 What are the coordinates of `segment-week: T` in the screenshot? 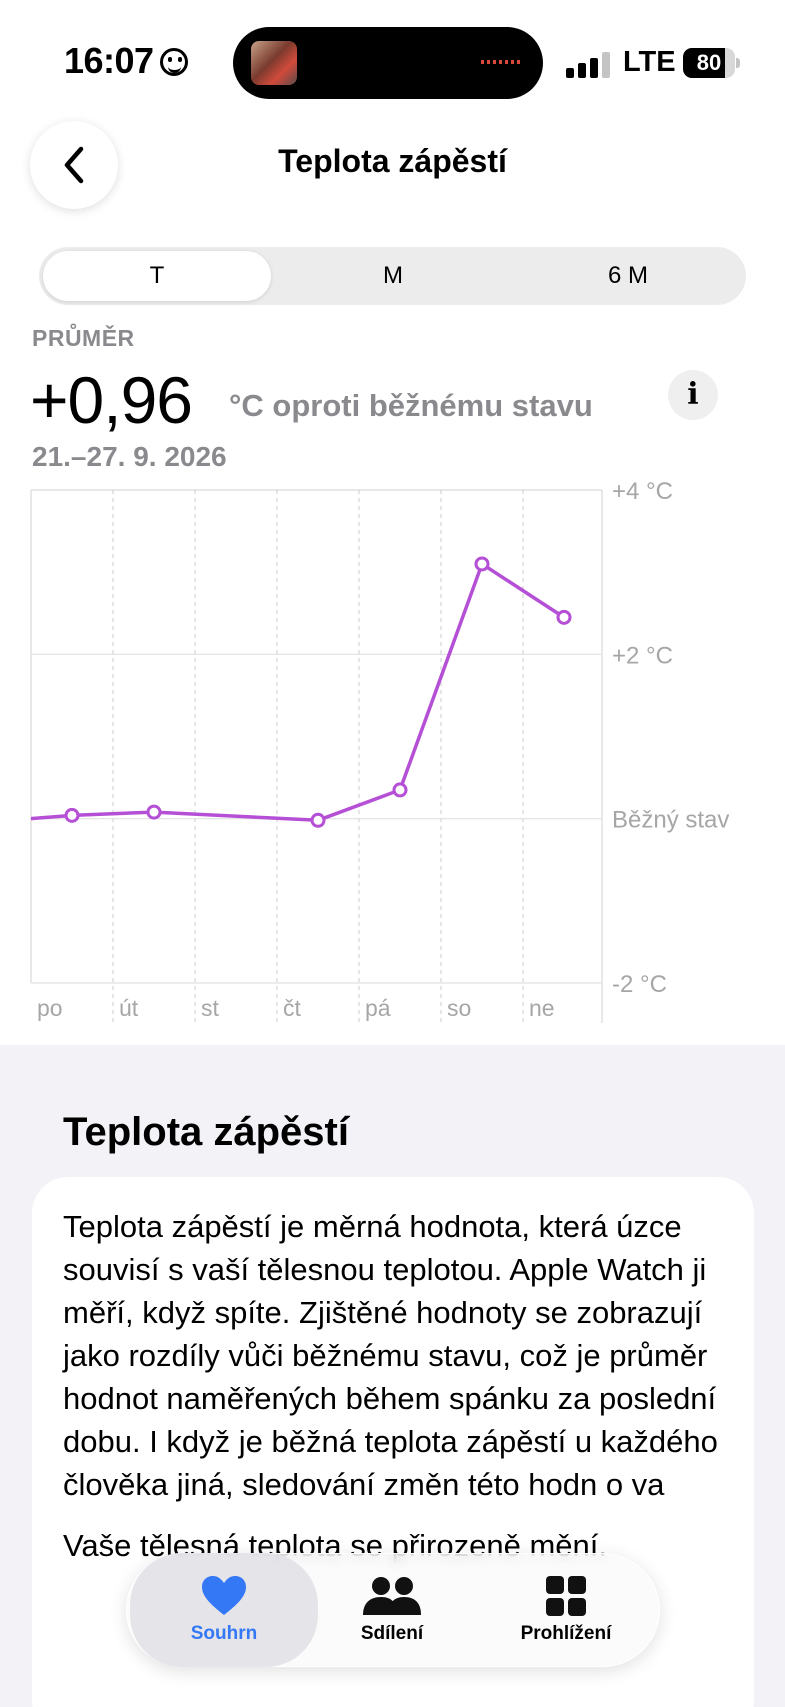 It's located at (157, 276).